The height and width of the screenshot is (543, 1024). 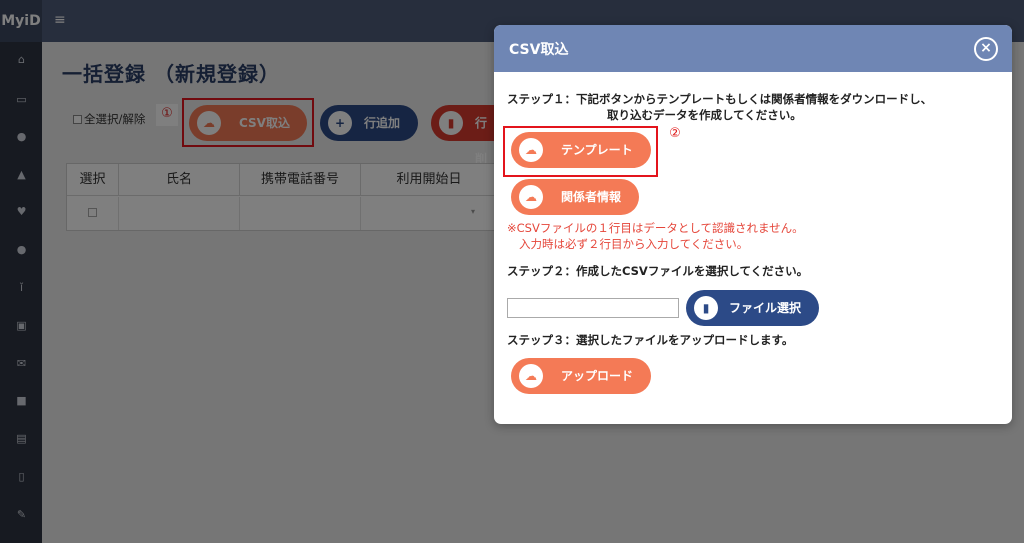 I want to click on template-download-button: ☁ テンプレート, so click(x=581, y=150).